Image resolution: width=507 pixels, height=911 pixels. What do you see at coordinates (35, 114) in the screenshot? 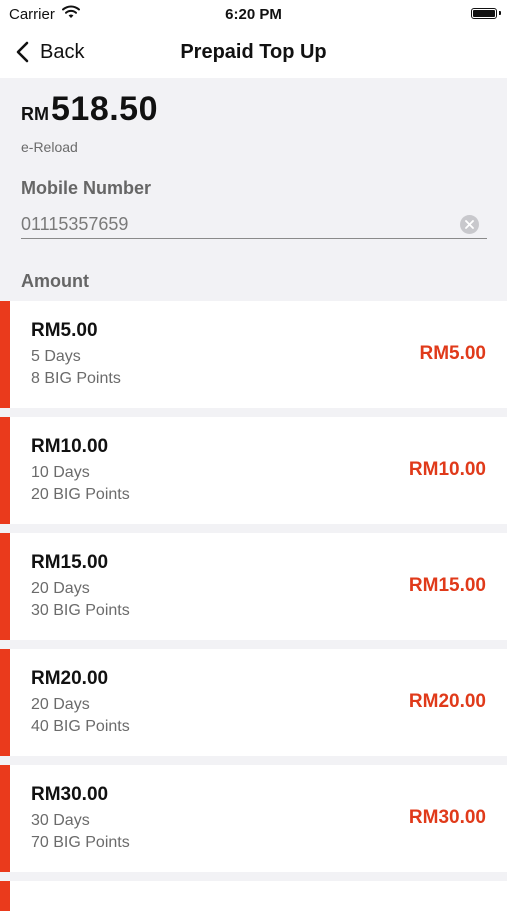
I see `balance-currency: RM` at bounding box center [35, 114].